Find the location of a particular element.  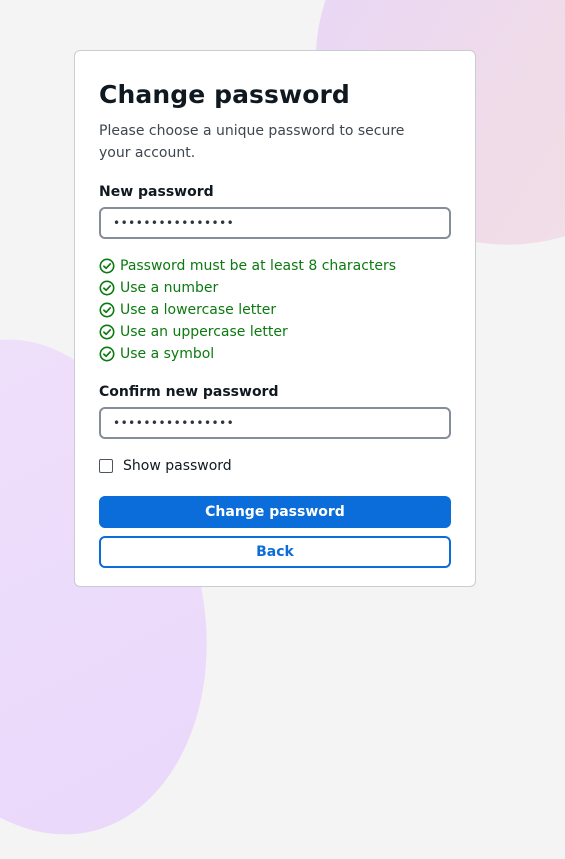

password-rule-number: Use a number is located at coordinates (275, 288).